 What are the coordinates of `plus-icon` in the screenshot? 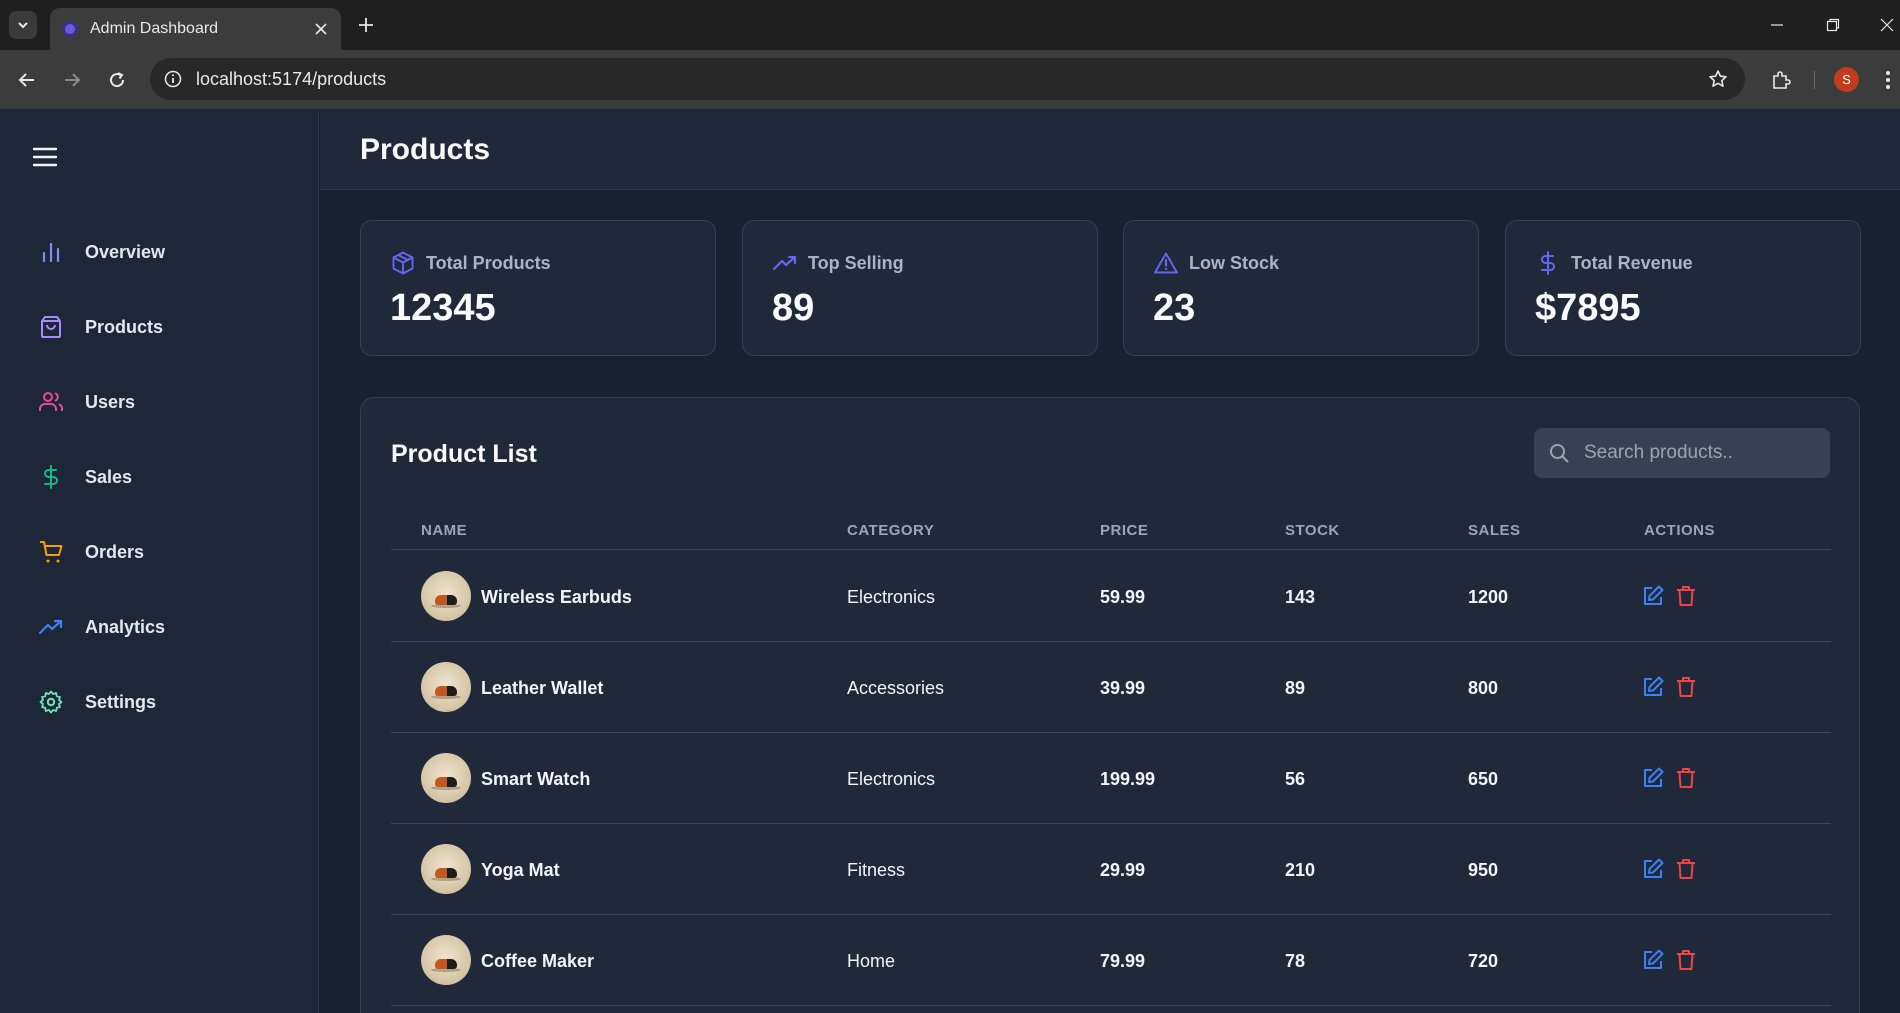 It's located at (366, 25).